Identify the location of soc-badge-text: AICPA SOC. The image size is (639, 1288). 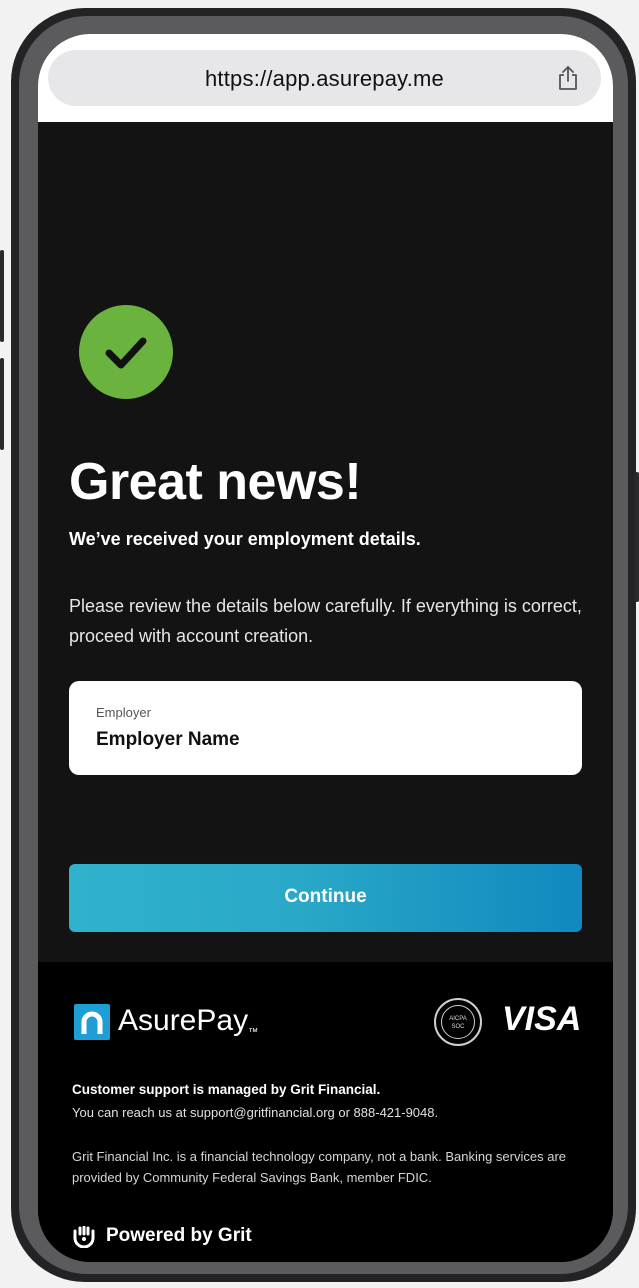
(458, 1023).